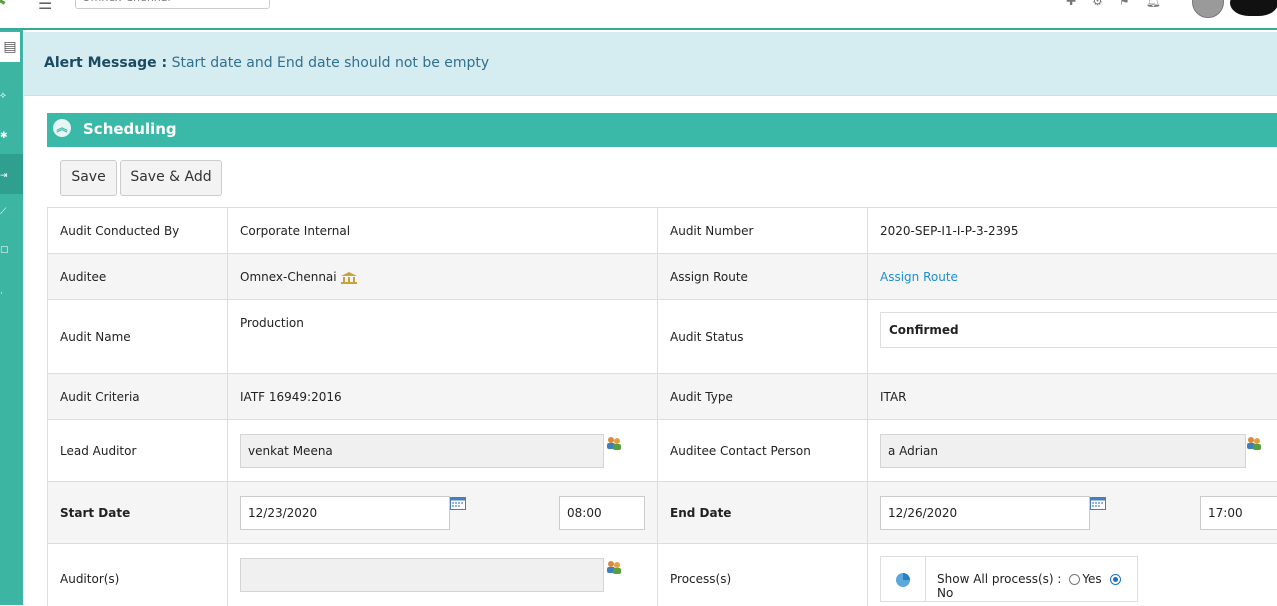 The width and height of the screenshot is (1277, 606). Describe the element at coordinates (919, 277) in the screenshot. I see `assign-route-link: Assign Route` at that location.